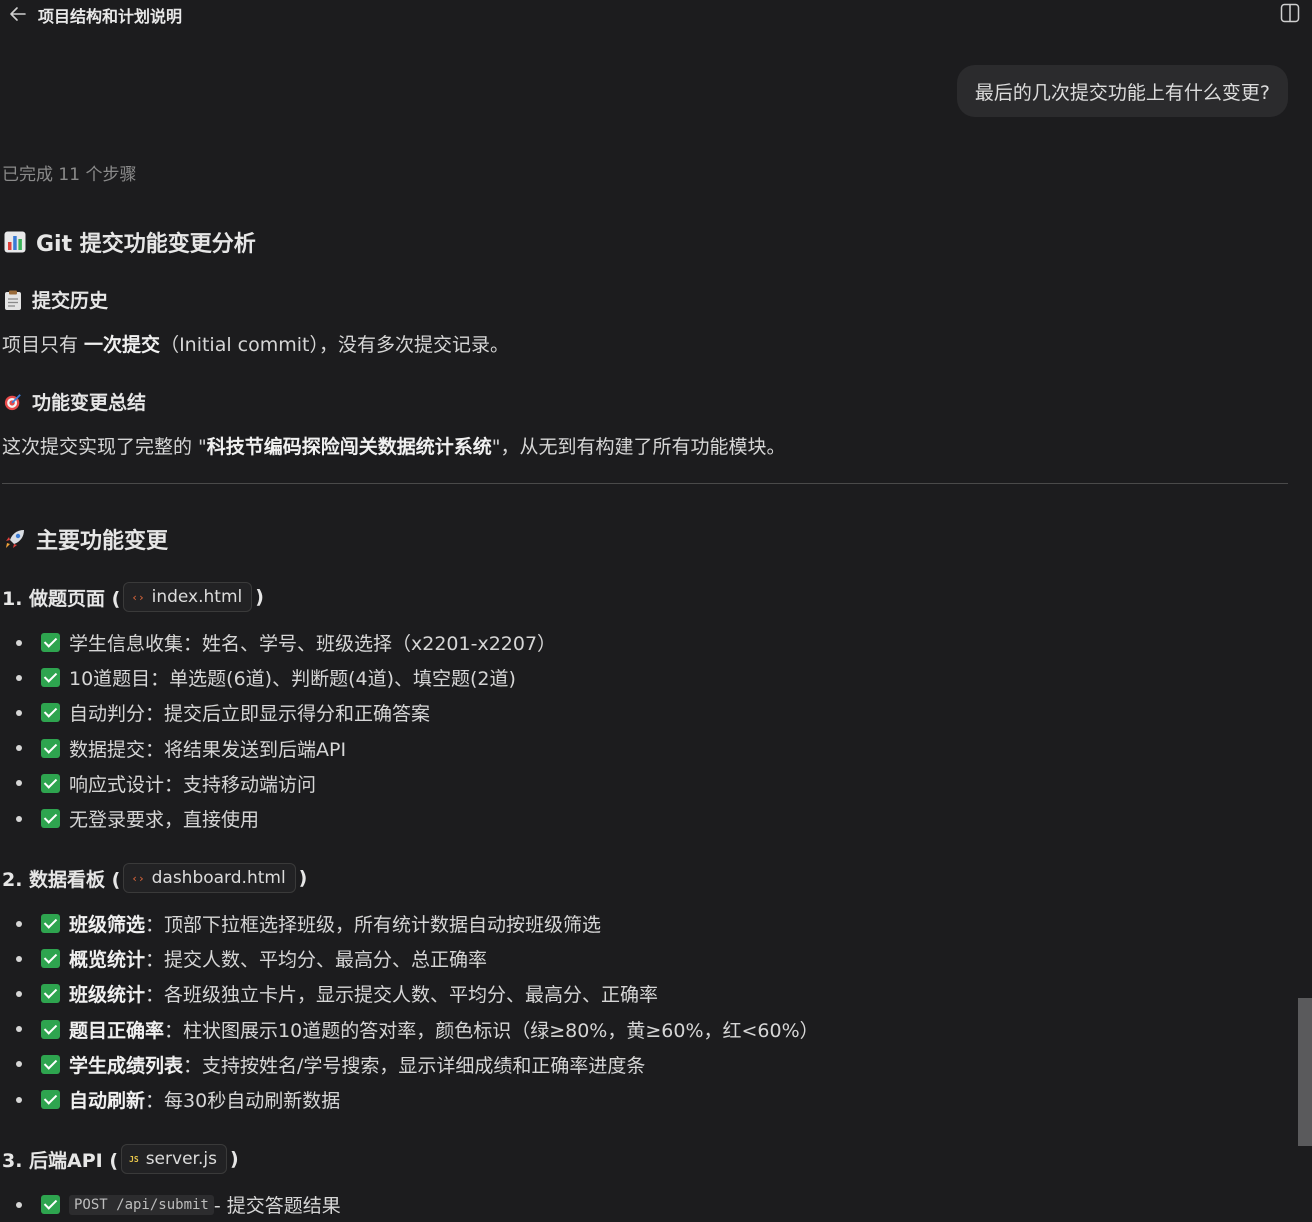 The height and width of the screenshot is (1222, 1312). I want to click on history-text-post: （Initial commit），没有多次提交记录。, so click(334, 345).